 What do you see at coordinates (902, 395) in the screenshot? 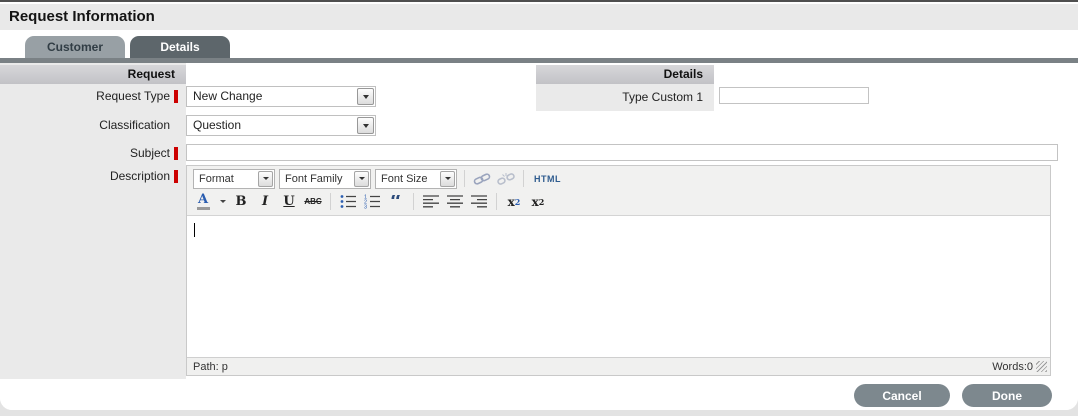
I see `cancel-button: Cancel` at bounding box center [902, 395].